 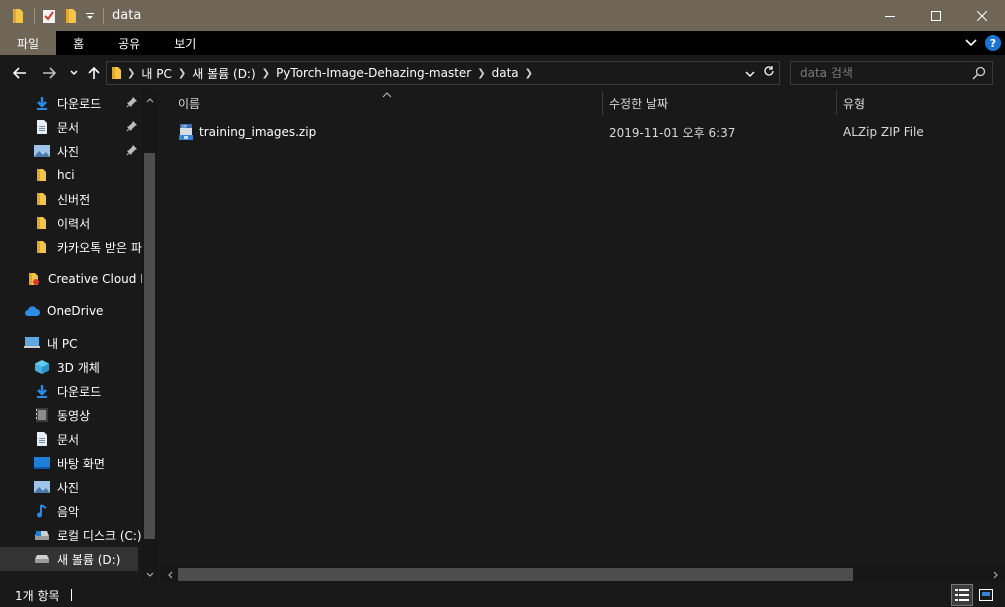 I want to click on sidebar-item-label: hci, so click(x=66, y=175).